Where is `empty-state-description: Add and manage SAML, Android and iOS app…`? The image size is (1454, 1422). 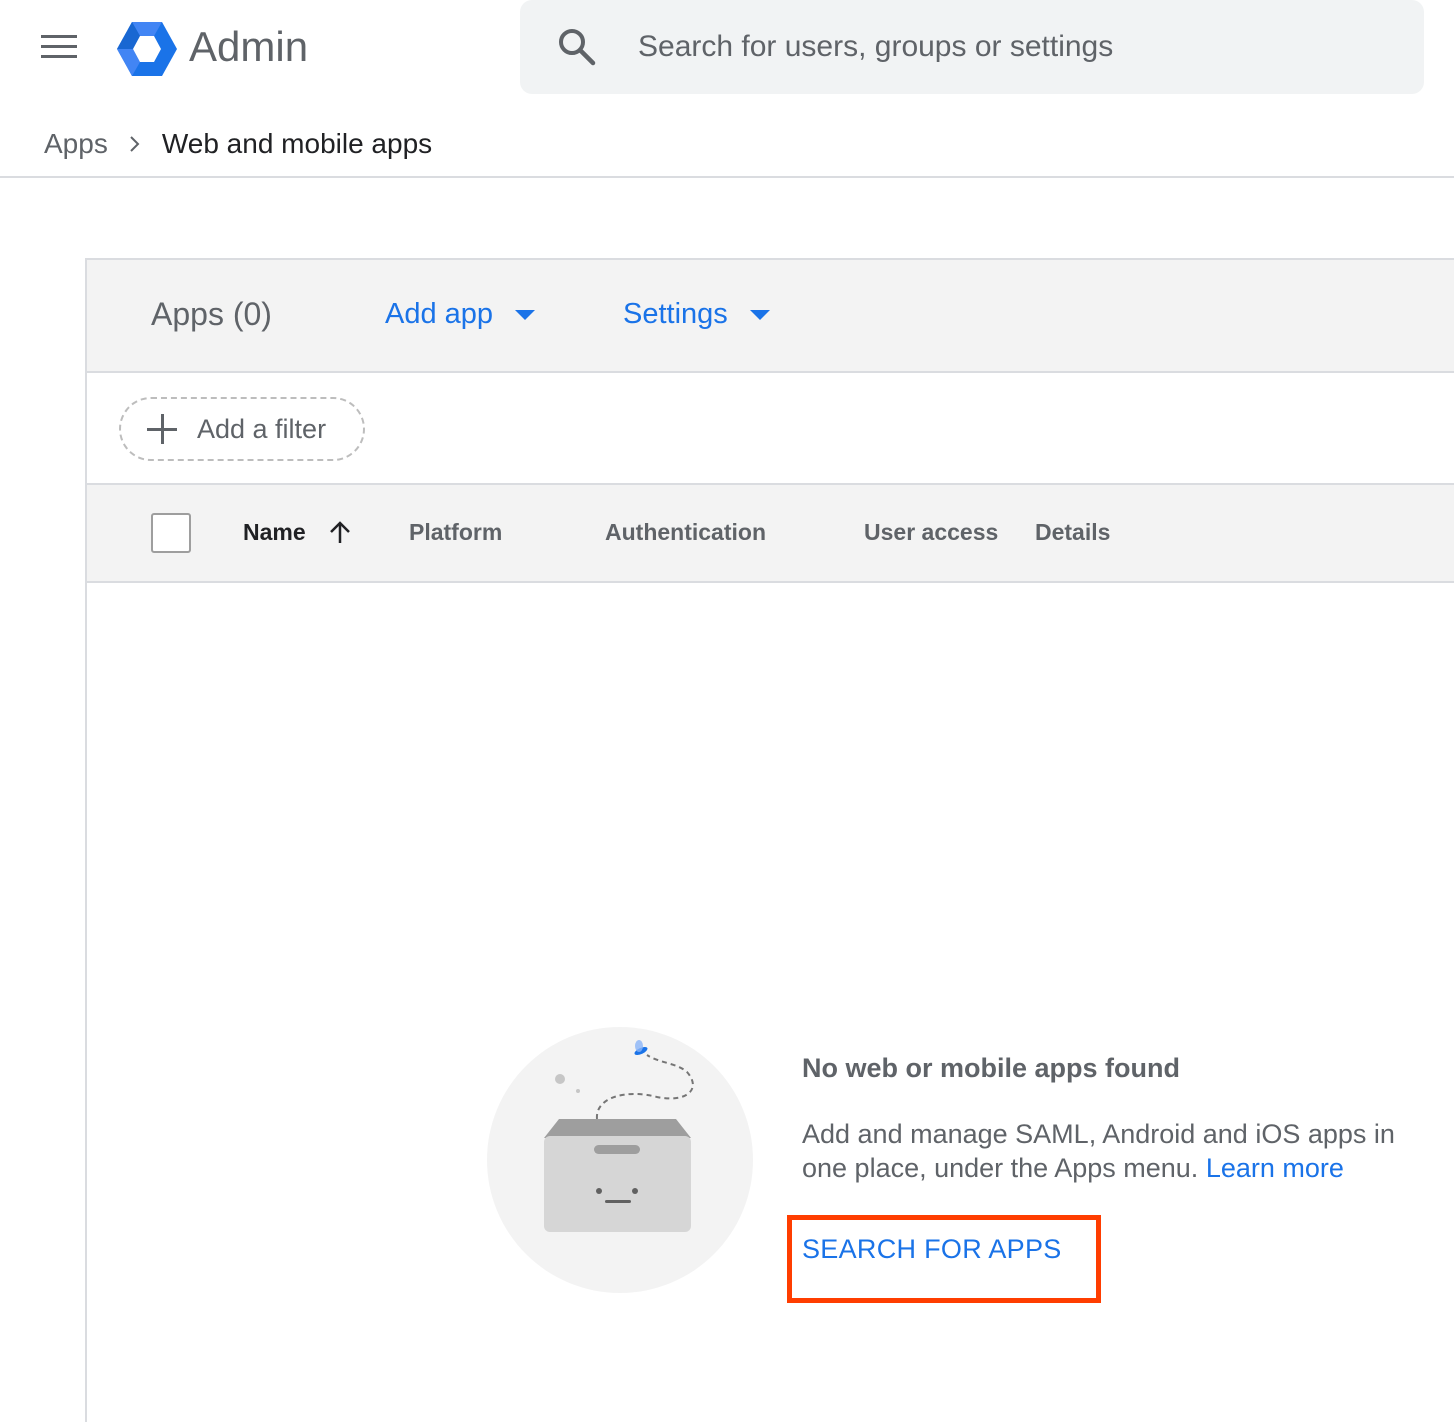
empty-state-description: Add and manage SAML, Android and iOS app… is located at coordinates (1117, 1151).